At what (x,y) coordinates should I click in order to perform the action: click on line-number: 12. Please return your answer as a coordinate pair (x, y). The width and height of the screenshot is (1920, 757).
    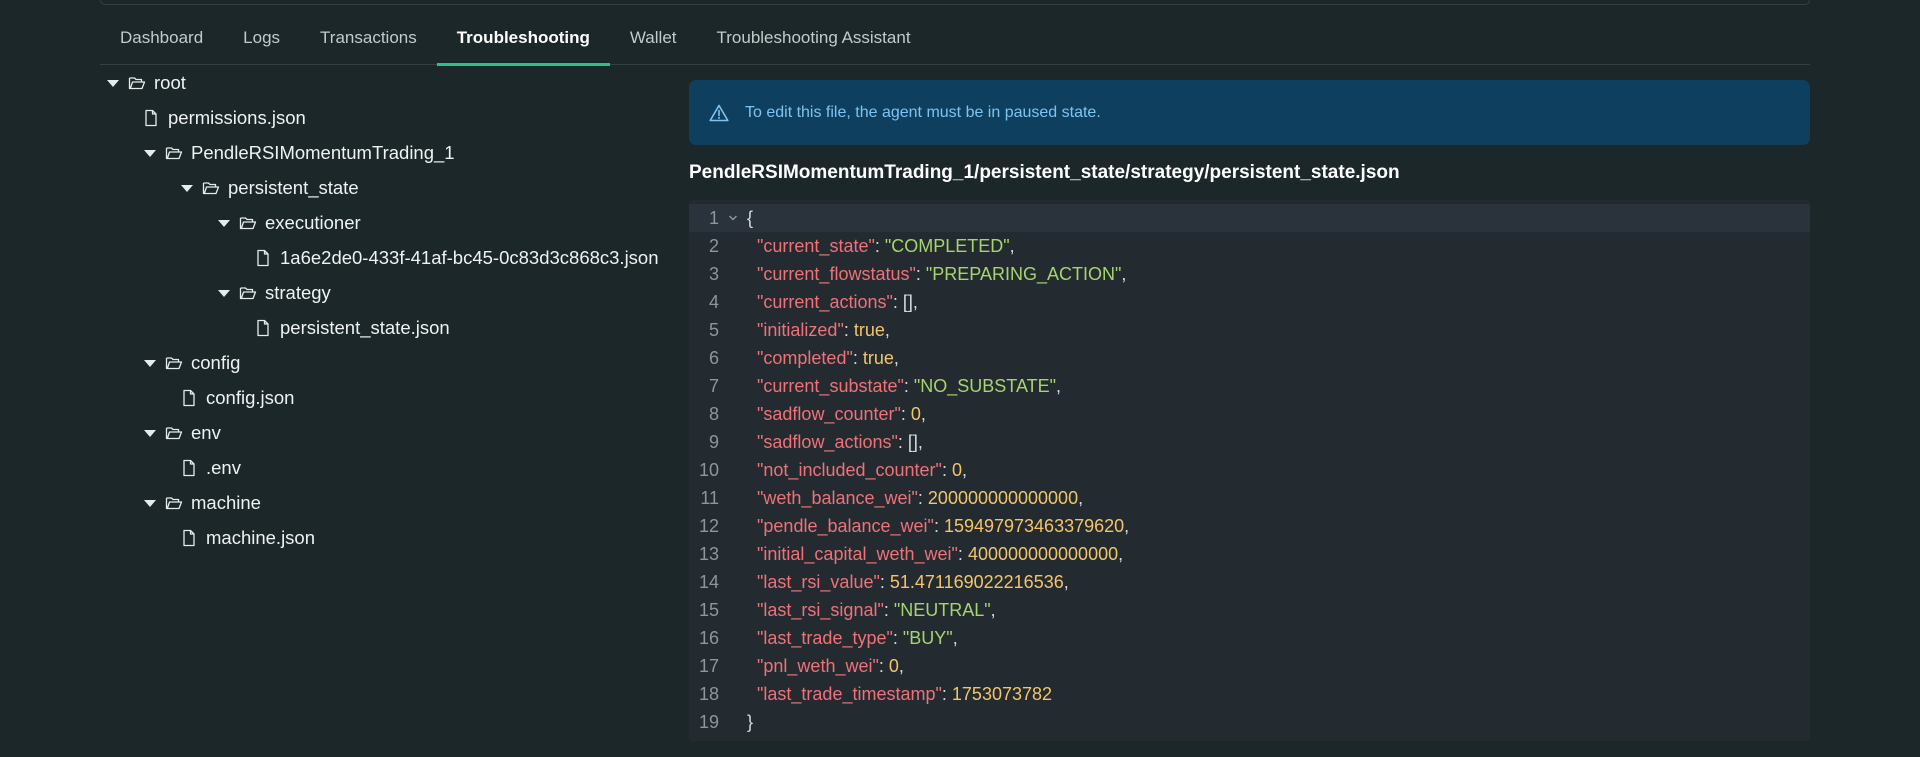
    Looking at the image, I should click on (708, 525).